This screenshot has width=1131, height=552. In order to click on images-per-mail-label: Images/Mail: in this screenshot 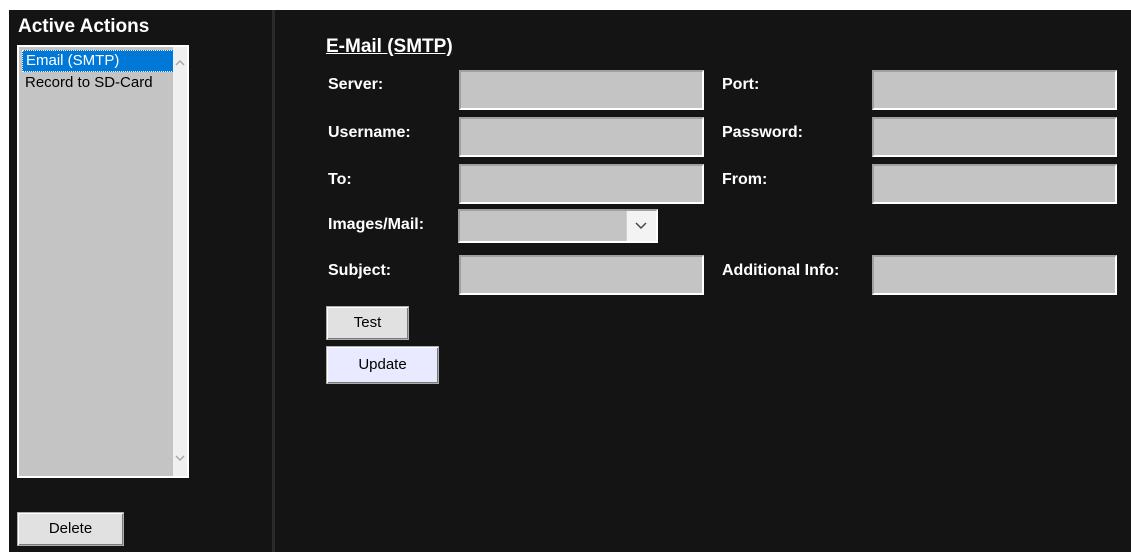, I will do `click(376, 224)`.